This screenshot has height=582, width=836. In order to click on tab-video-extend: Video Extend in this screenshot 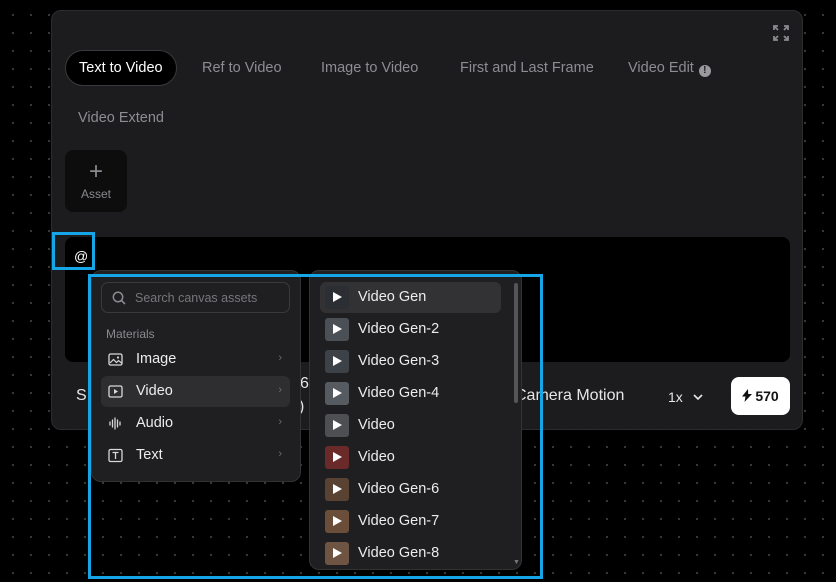, I will do `click(121, 118)`.